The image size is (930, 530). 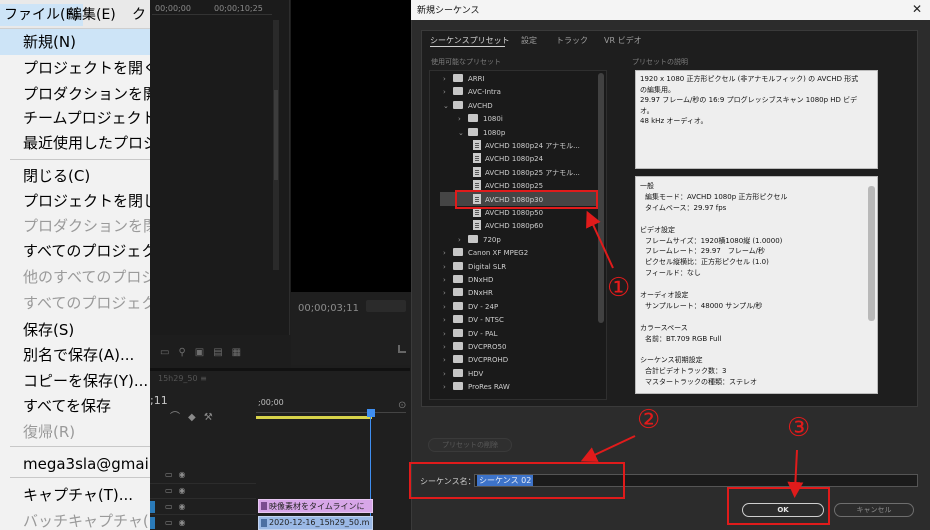 I want to click on preset-folder: › AVC-Intra, so click(x=472, y=92).